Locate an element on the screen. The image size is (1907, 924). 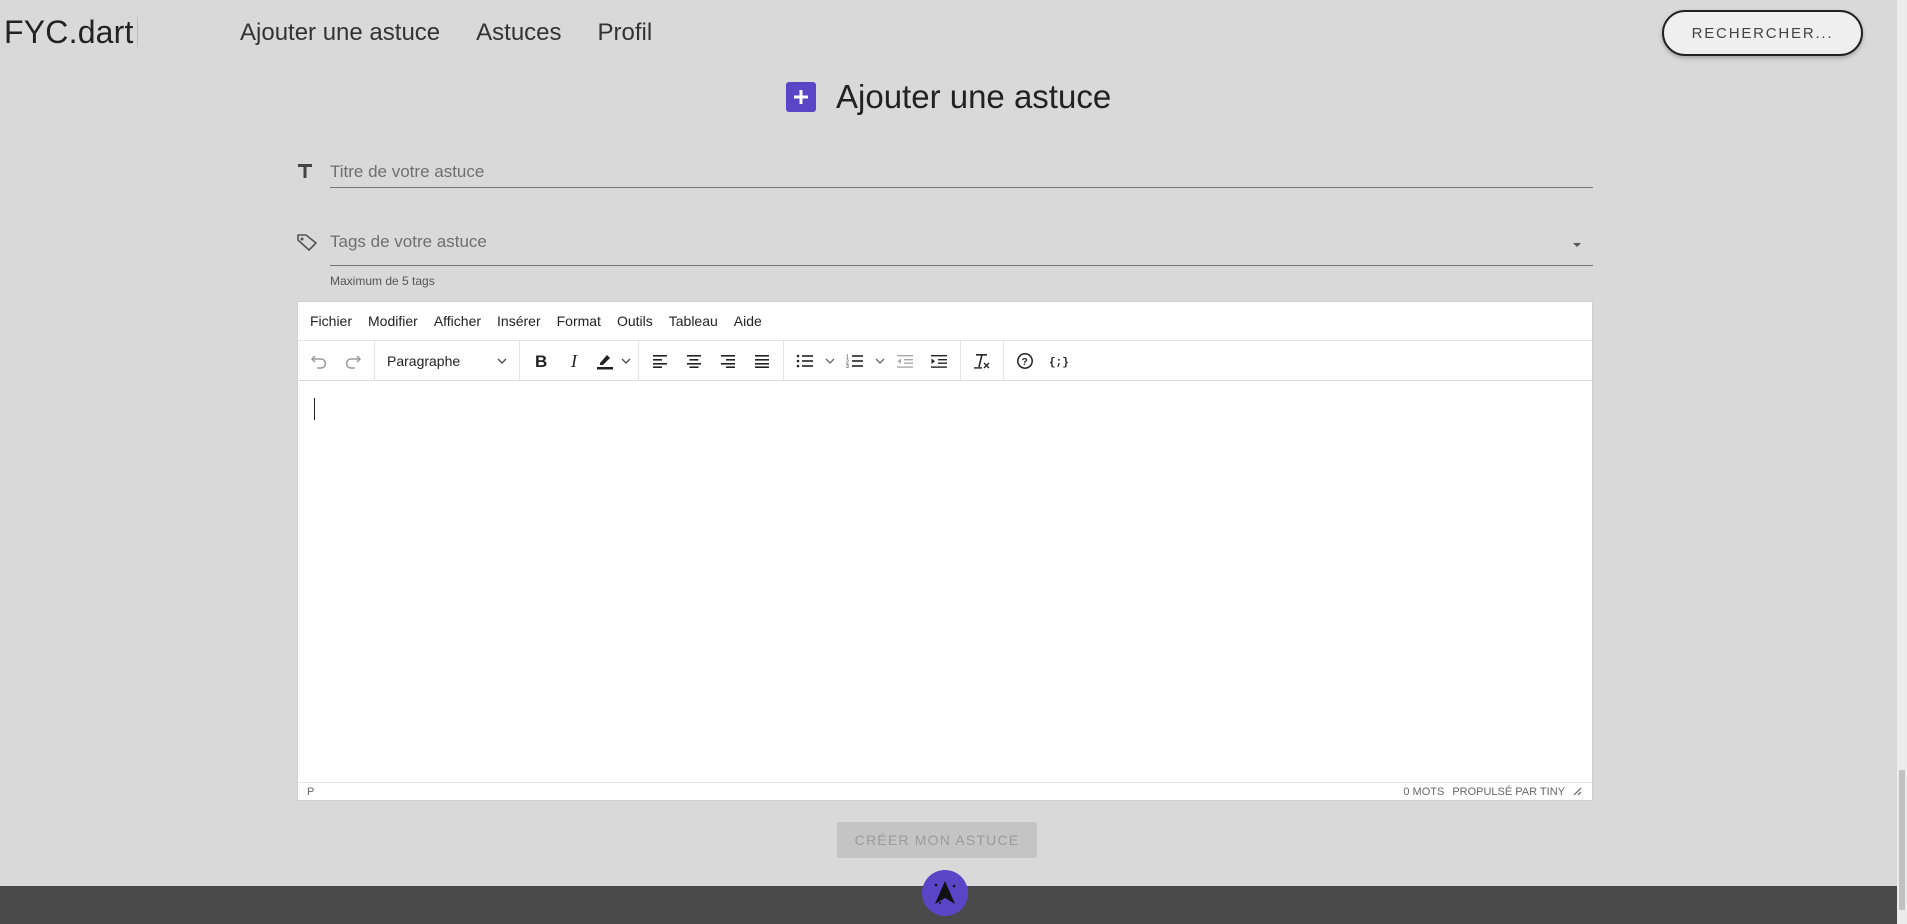
title-field: Titre de votre astuce is located at coordinates (944, 173).